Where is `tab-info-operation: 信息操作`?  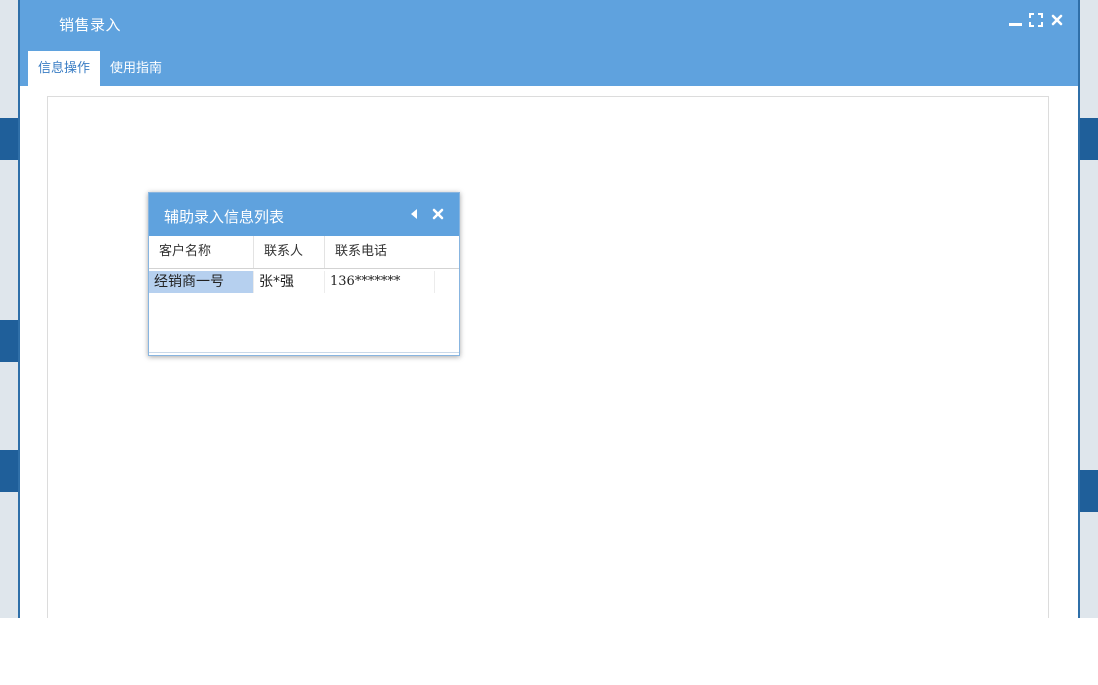 tab-info-operation: 信息操作 is located at coordinates (64, 68).